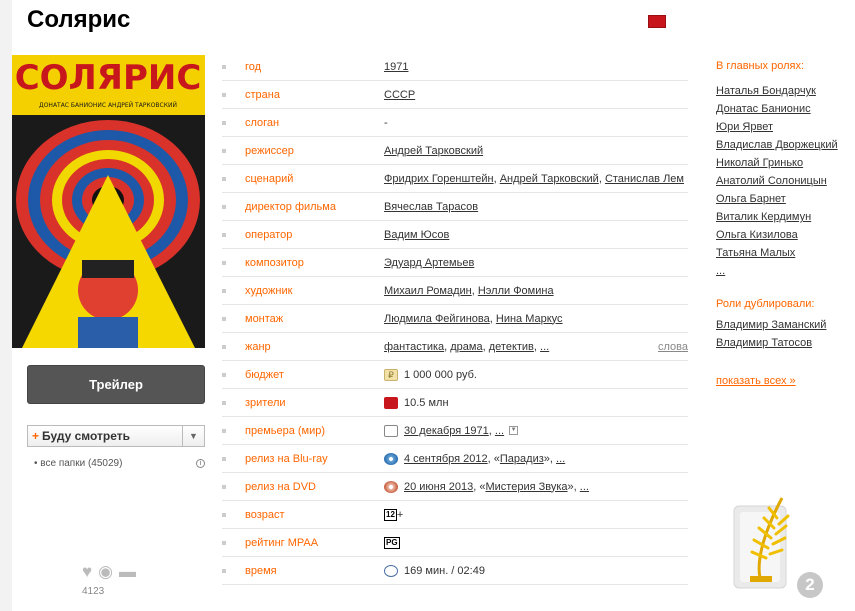  What do you see at coordinates (391, 458) in the screenshot?
I see `bluray-disc-icon` at bounding box center [391, 458].